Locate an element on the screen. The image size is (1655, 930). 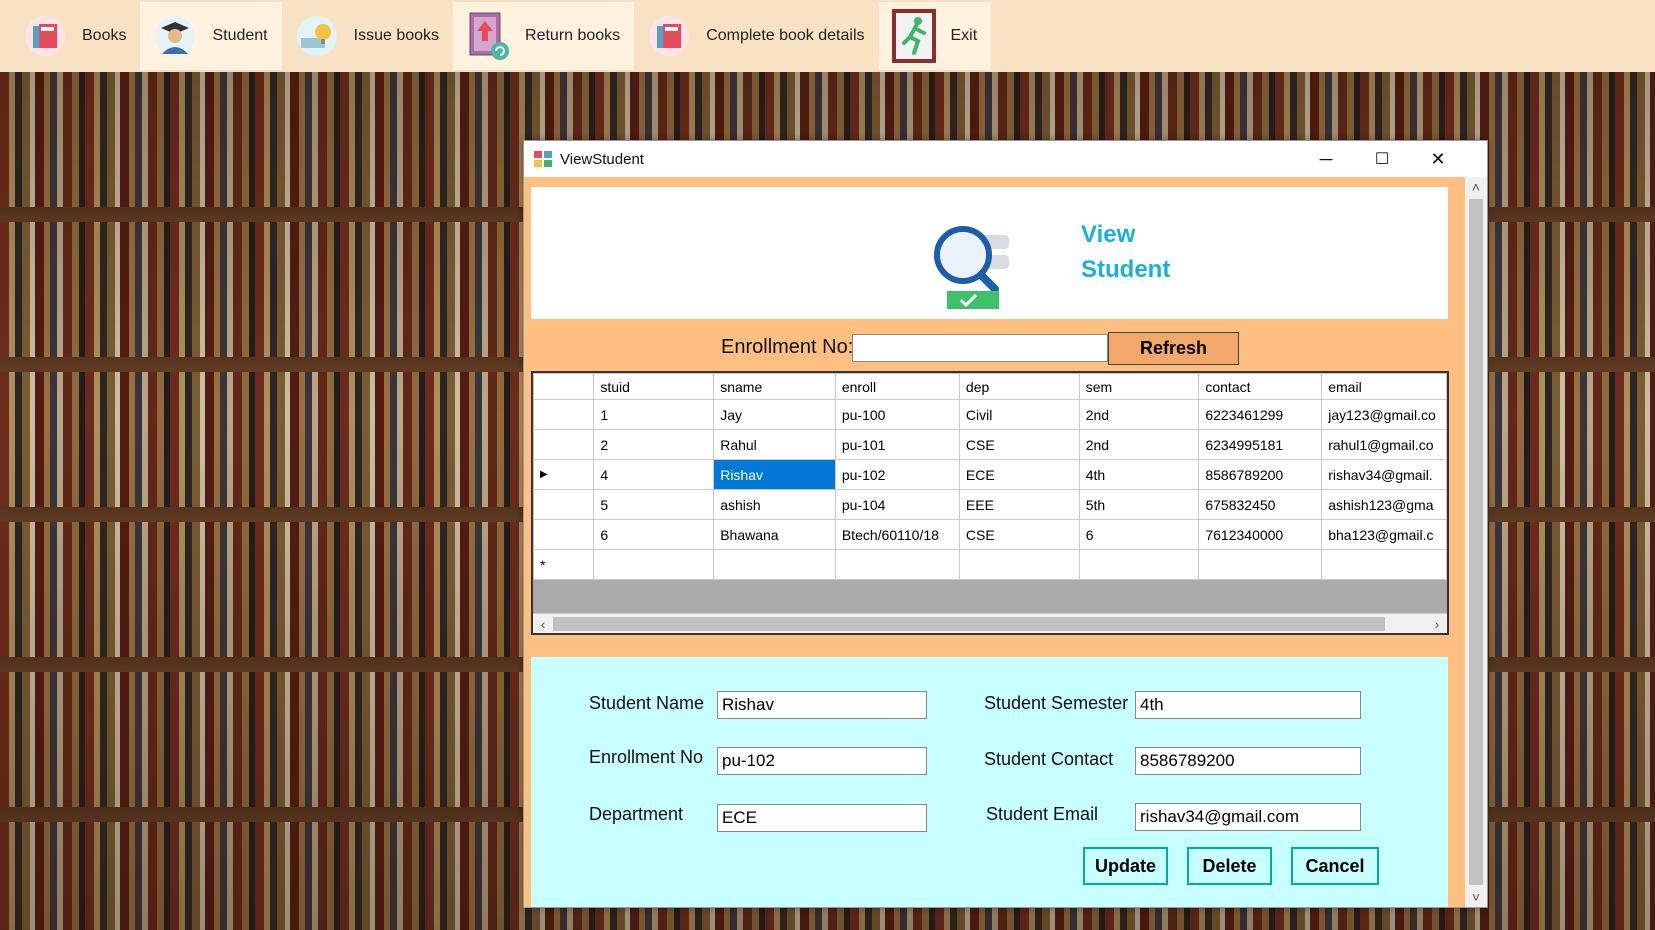
column-header-dep: dep is located at coordinates (1019, 386).